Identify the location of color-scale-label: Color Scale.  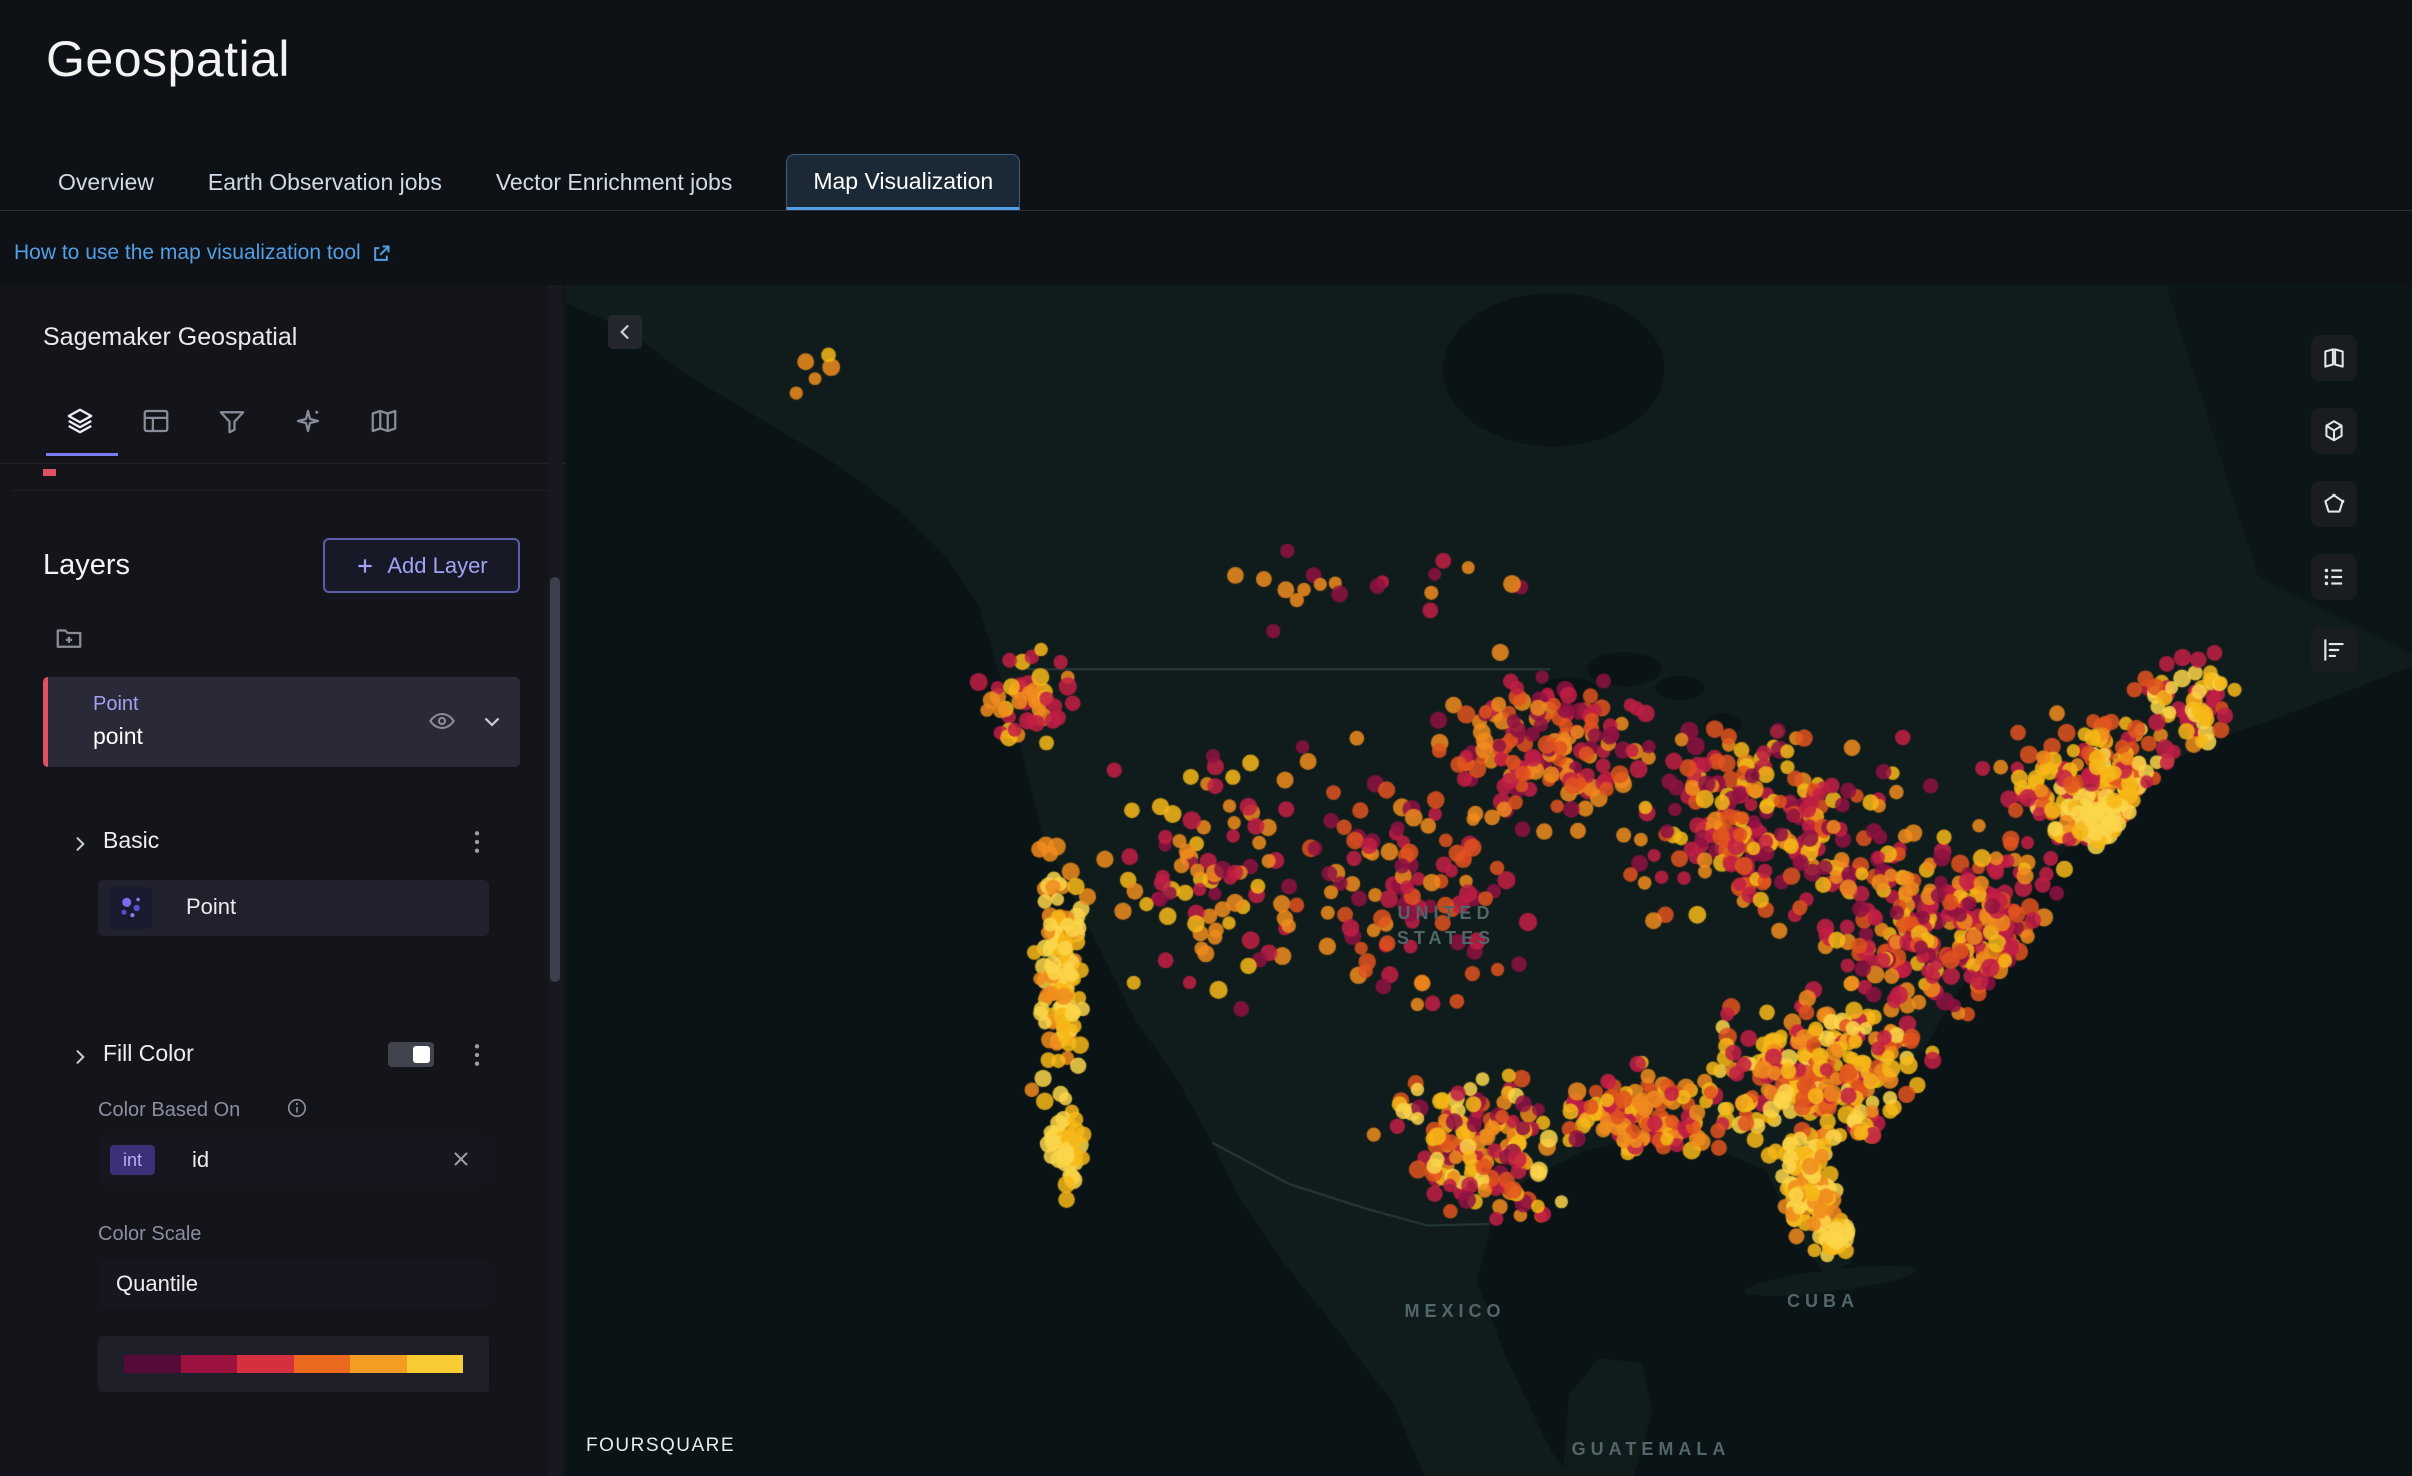
(150, 1234).